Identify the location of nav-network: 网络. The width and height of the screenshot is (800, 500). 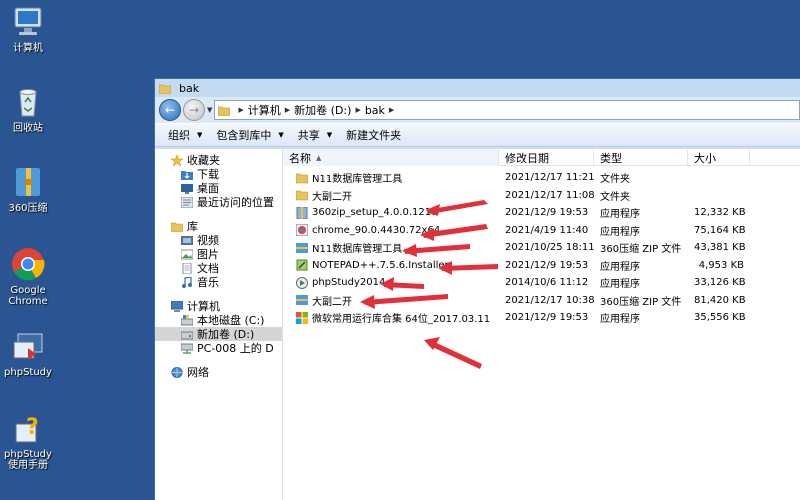
(218, 372).